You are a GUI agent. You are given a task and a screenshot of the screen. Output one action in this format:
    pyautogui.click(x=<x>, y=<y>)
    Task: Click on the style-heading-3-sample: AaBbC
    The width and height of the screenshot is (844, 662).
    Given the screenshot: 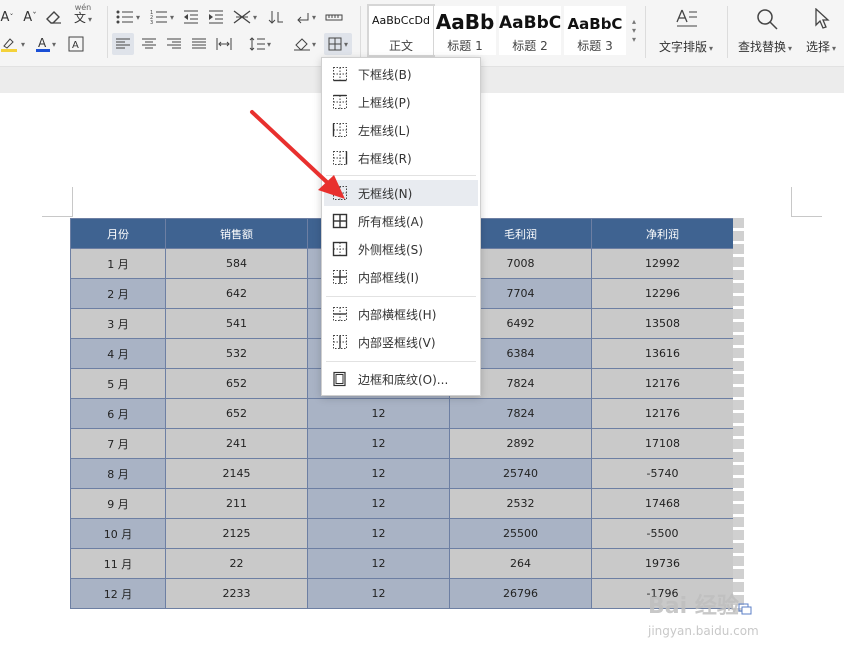 What is the action you would take?
    pyautogui.click(x=595, y=24)
    